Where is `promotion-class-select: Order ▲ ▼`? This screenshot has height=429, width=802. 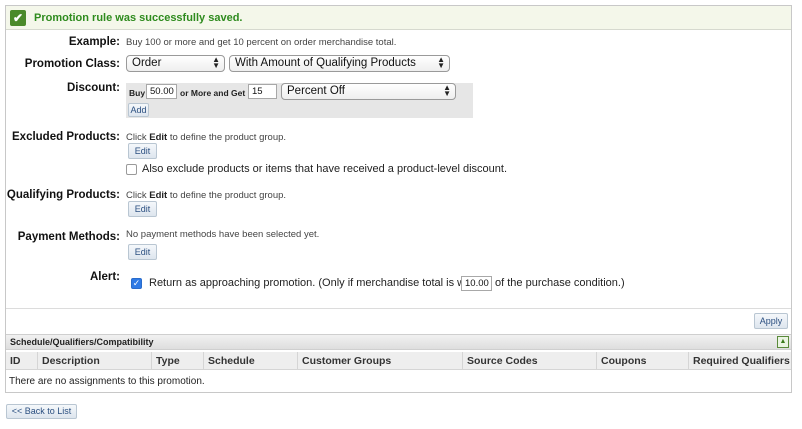 promotion-class-select: Order ▲ ▼ is located at coordinates (175, 63).